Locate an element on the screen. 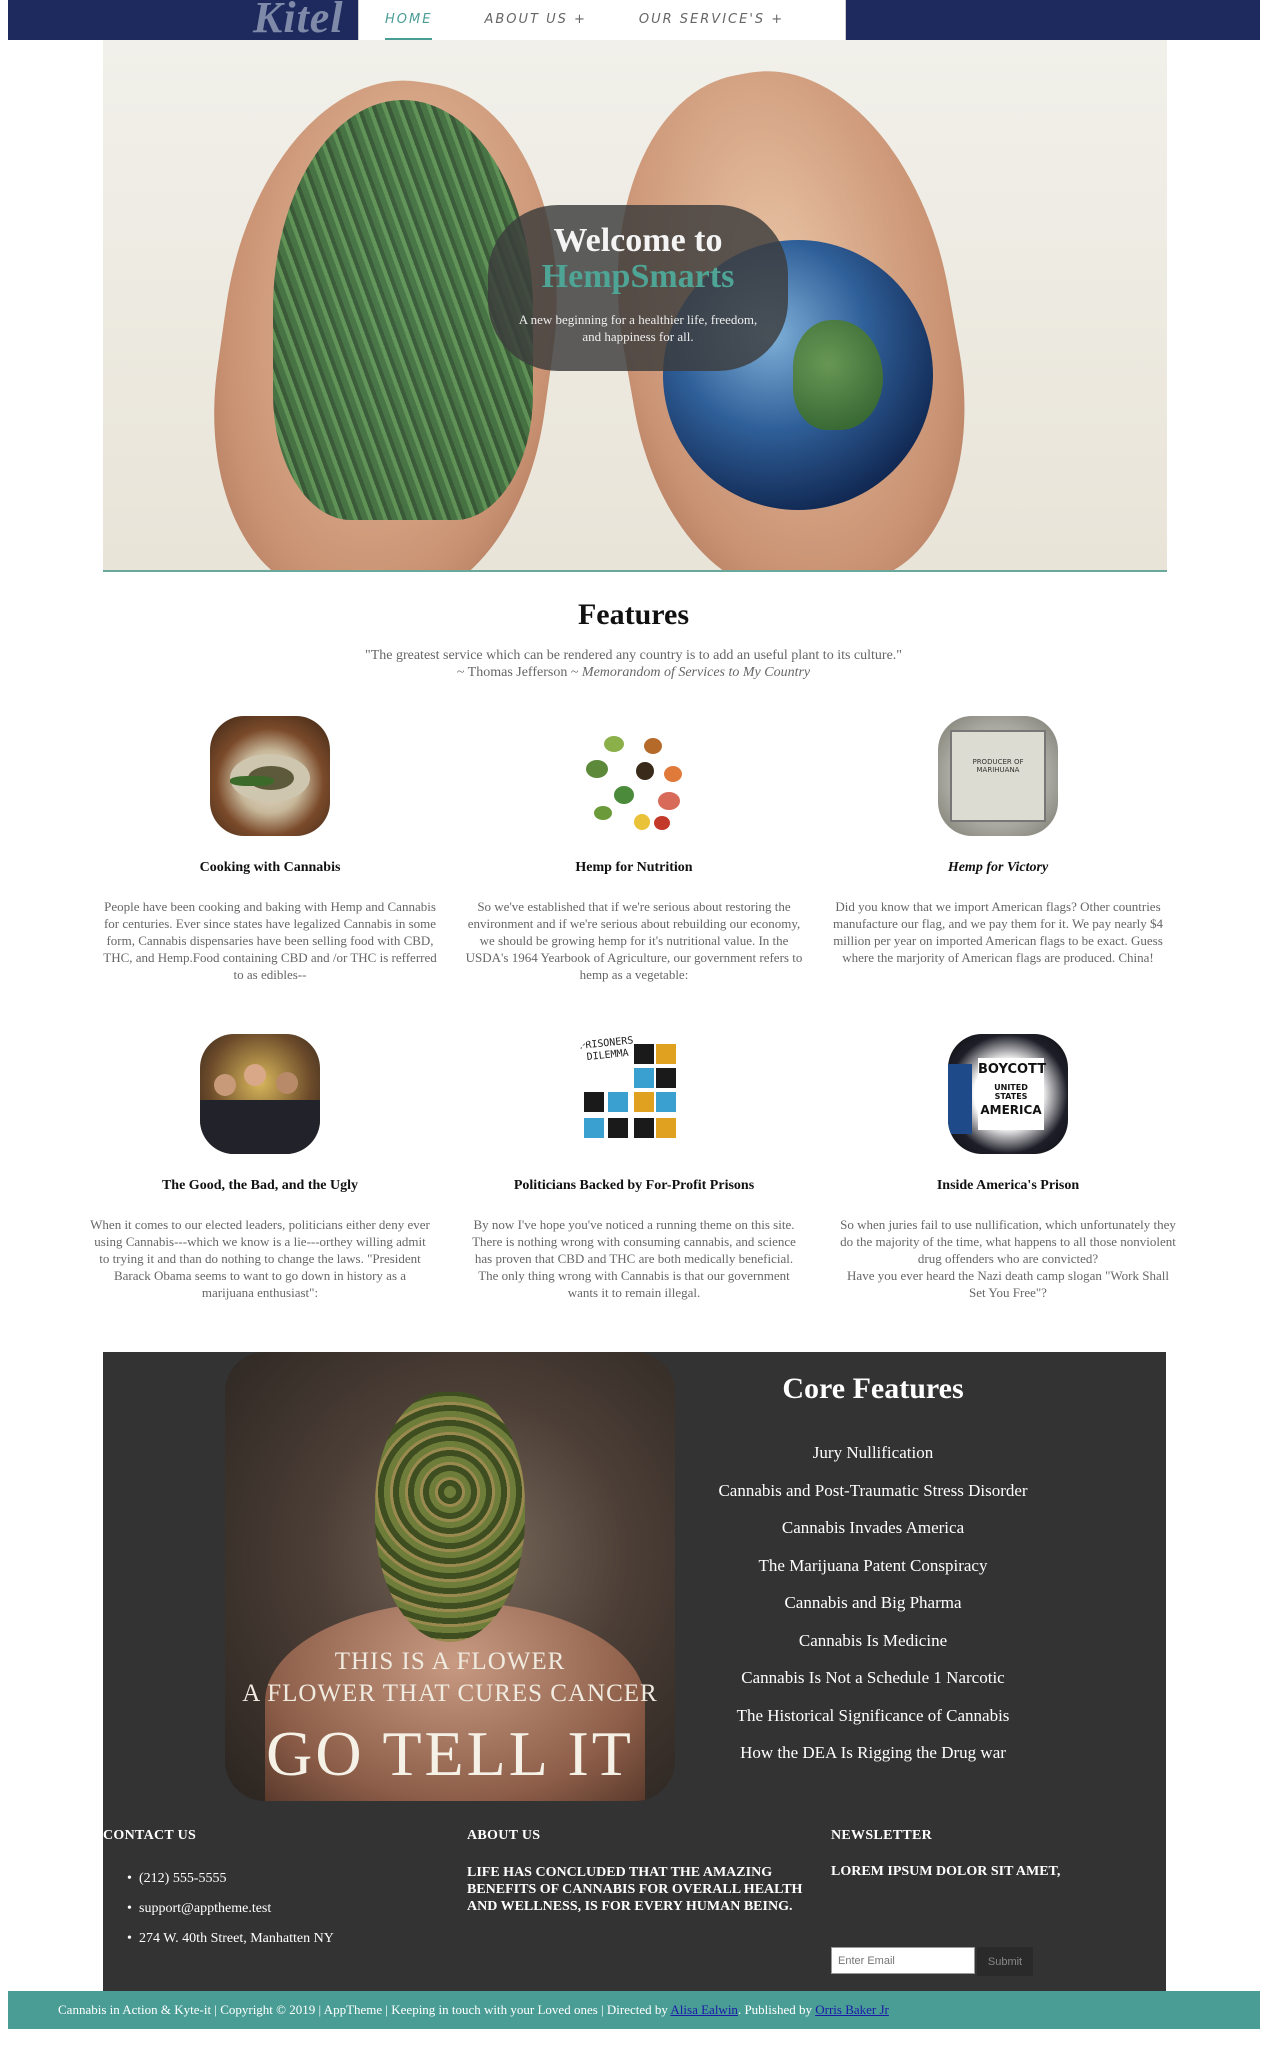 This screenshot has height=2048, width=1267. newsletter-form: Submit is located at coordinates (932, 1961).